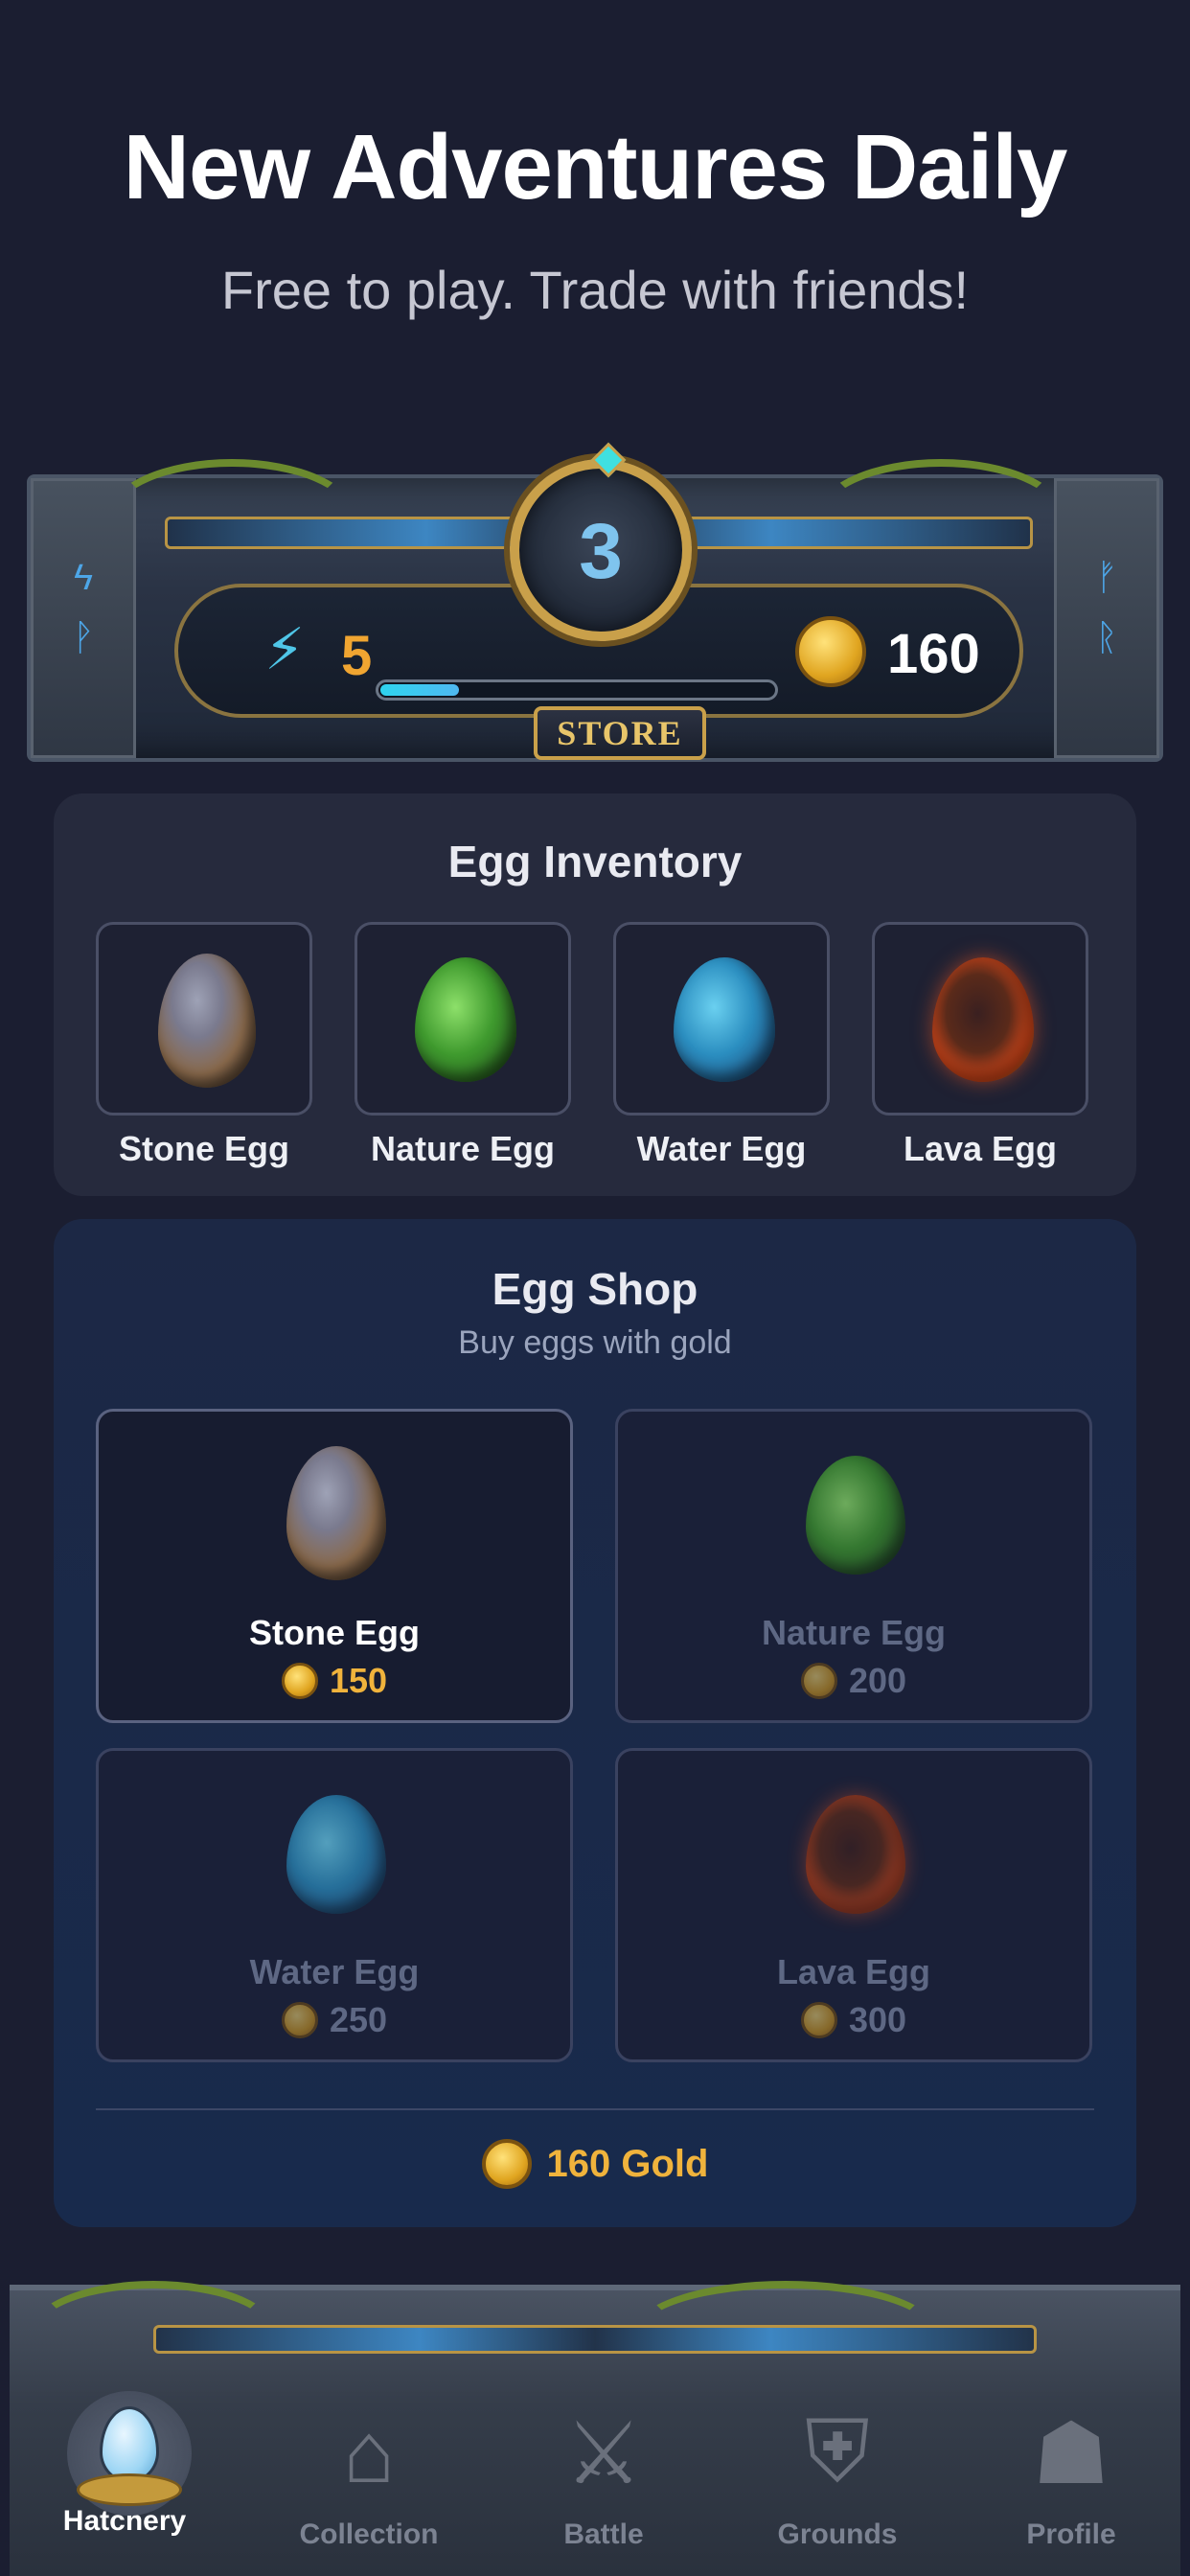 The image size is (1190, 2576). Describe the element at coordinates (604, 2534) in the screenshot. I see `nav-label: Battle` at that location.